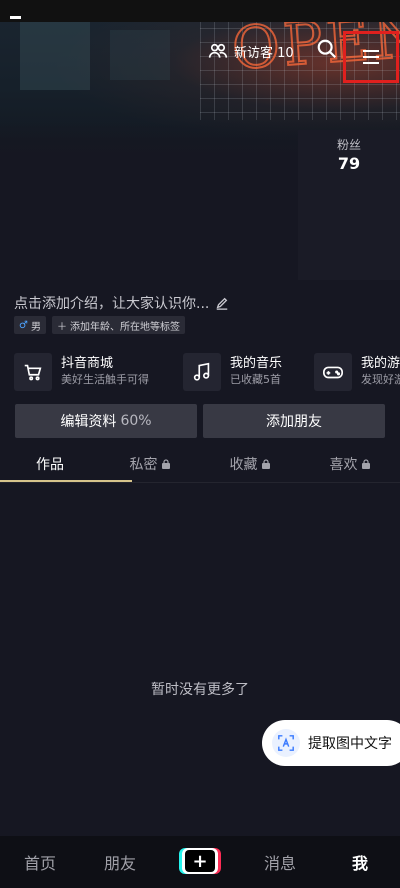 The image size is (400, 888). What do you see at coordinates (61, 327) in the screenshot?
I see `plus-icon: ＋` at bounding box center [61, 327].